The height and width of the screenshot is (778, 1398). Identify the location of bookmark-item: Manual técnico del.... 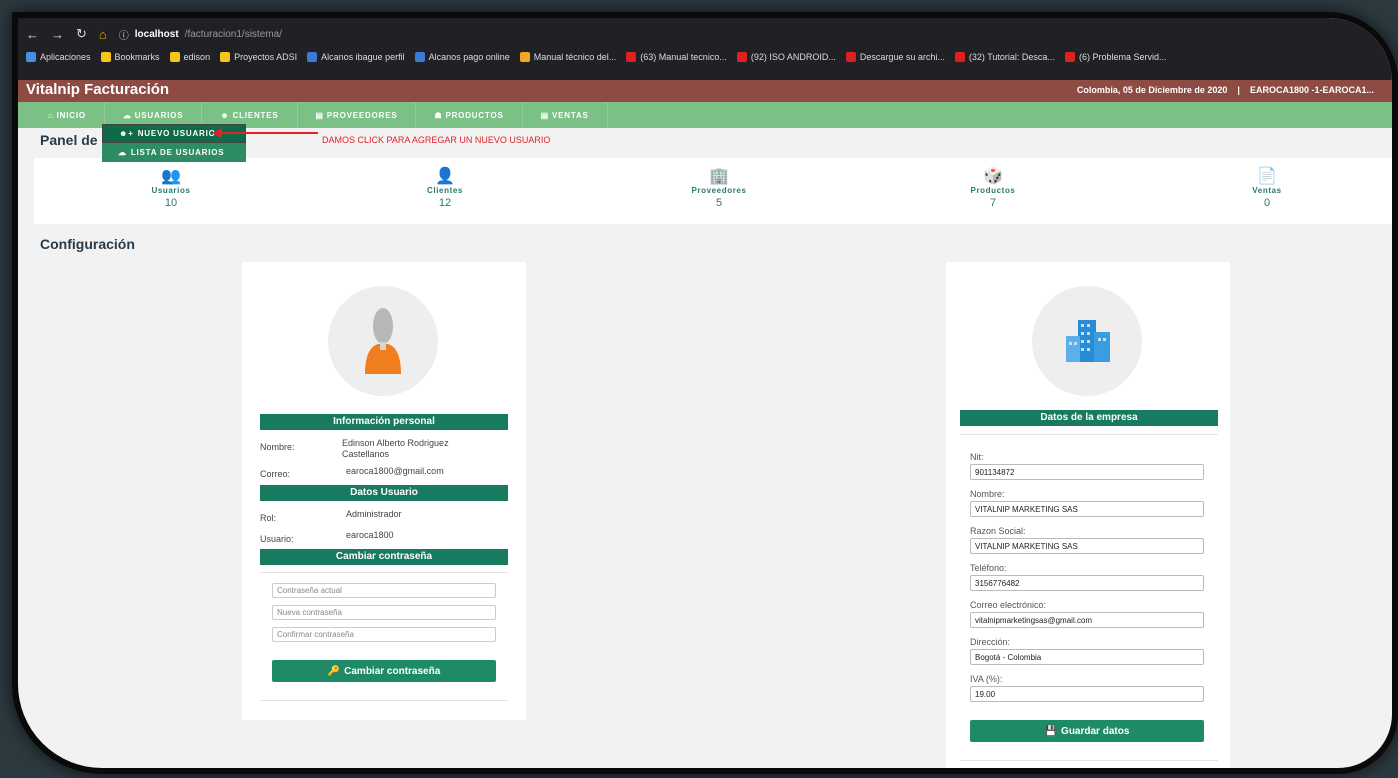
(568, 57).